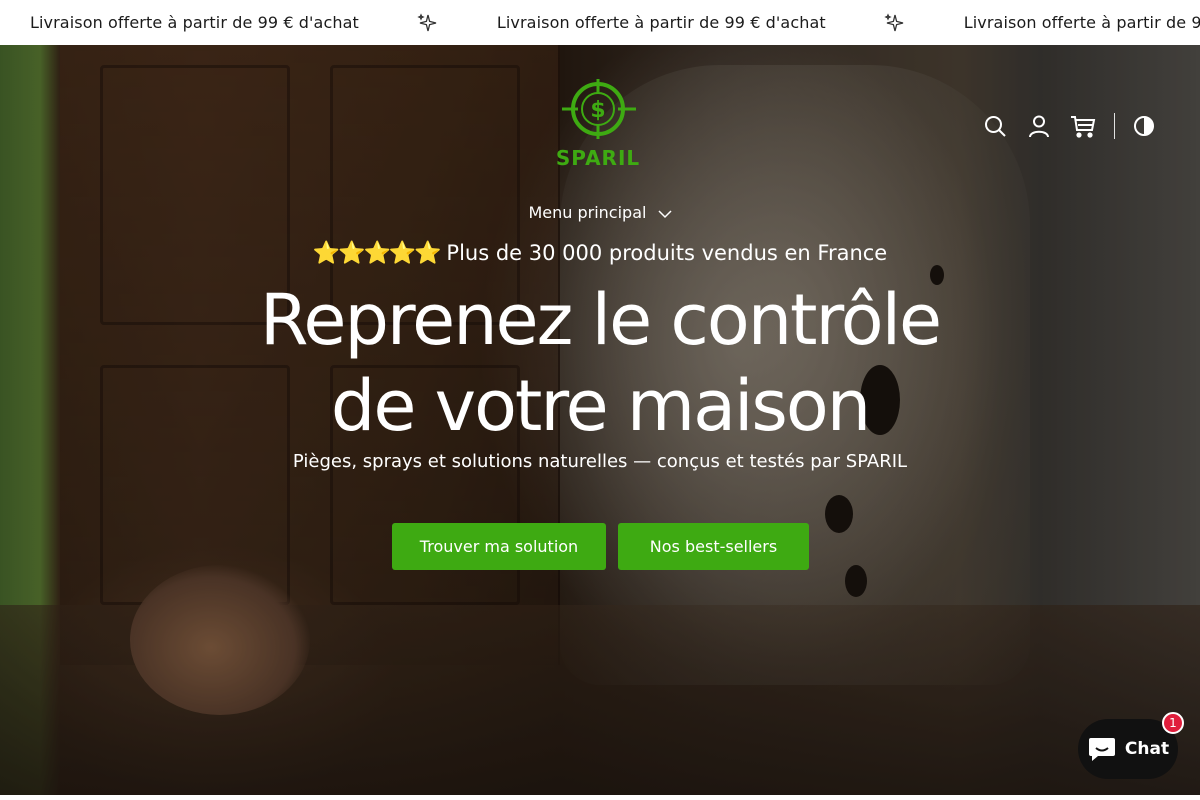 The width and height of the screenshot is (1200, 800). What do you see at coordinates (499, 546) in the screenshot?
I see `find-solution-button: Trouver ma solution` at bounding box center [499, 546].